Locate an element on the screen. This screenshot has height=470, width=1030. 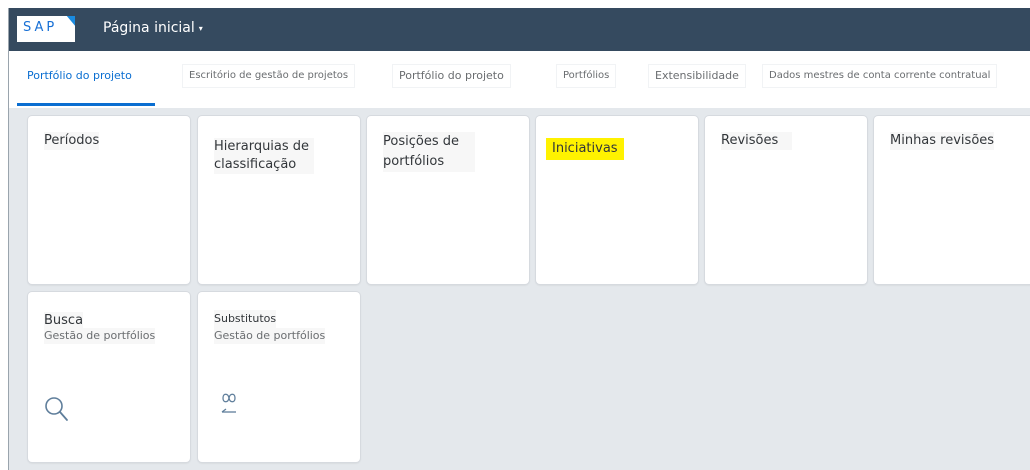
tile-revisoes: Revisões is located at coordinates (786, 200).